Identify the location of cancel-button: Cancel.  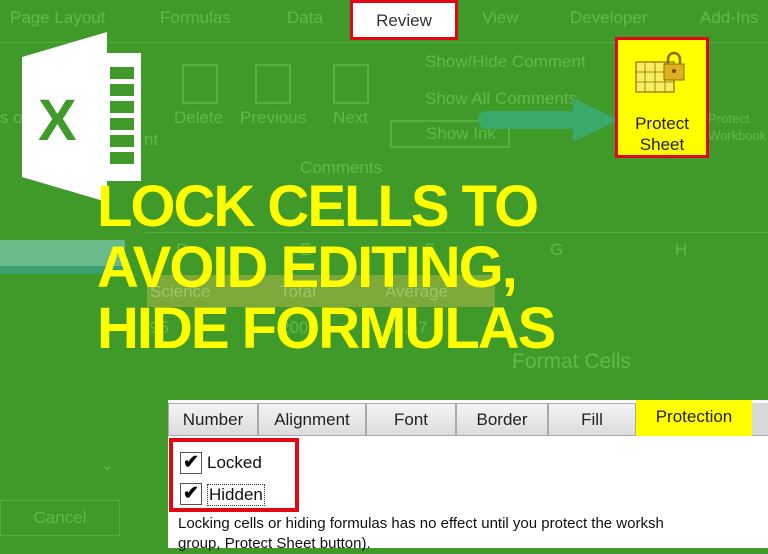
(60, 518).